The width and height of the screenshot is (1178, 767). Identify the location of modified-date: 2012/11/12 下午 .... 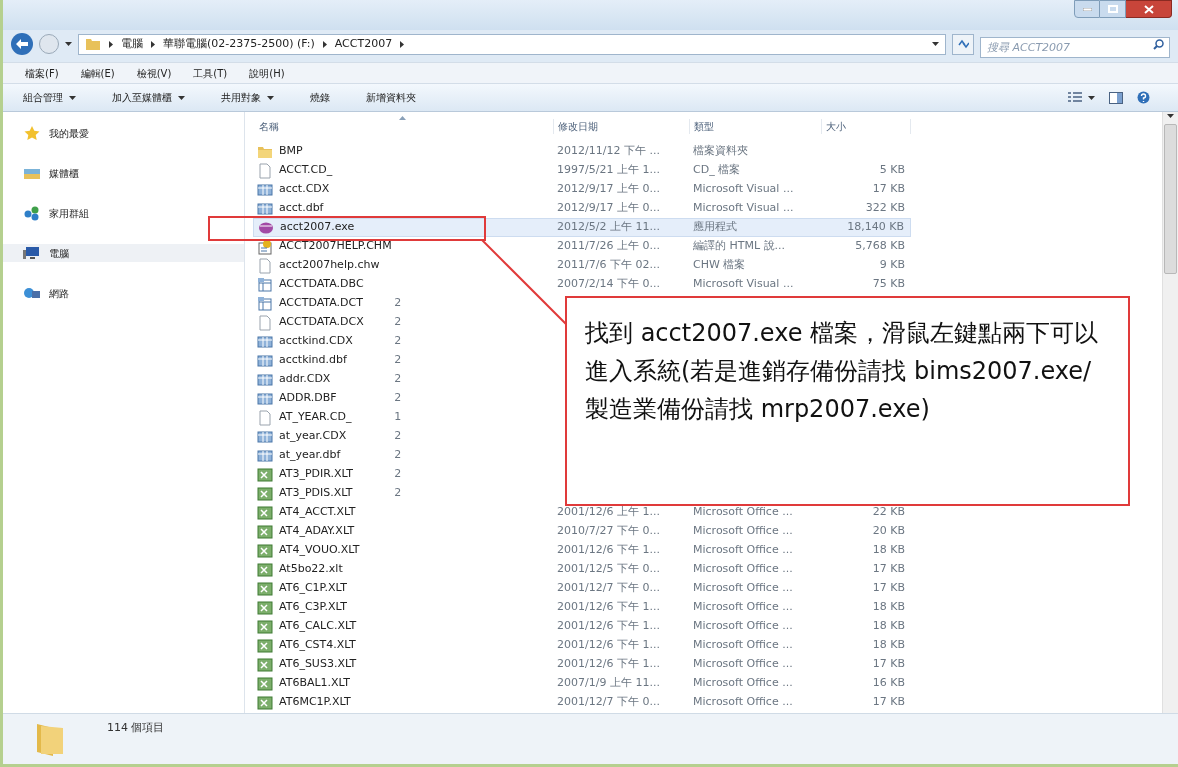
(608, 151).